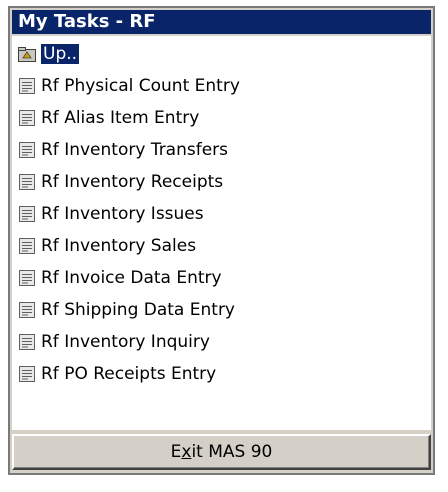 Image resolution: width=448 pixels, height=492 pixels. Describe the element at coordinates (232, 452) in the screenshot. I see `exit-label-post: it MAS 90` at that location.